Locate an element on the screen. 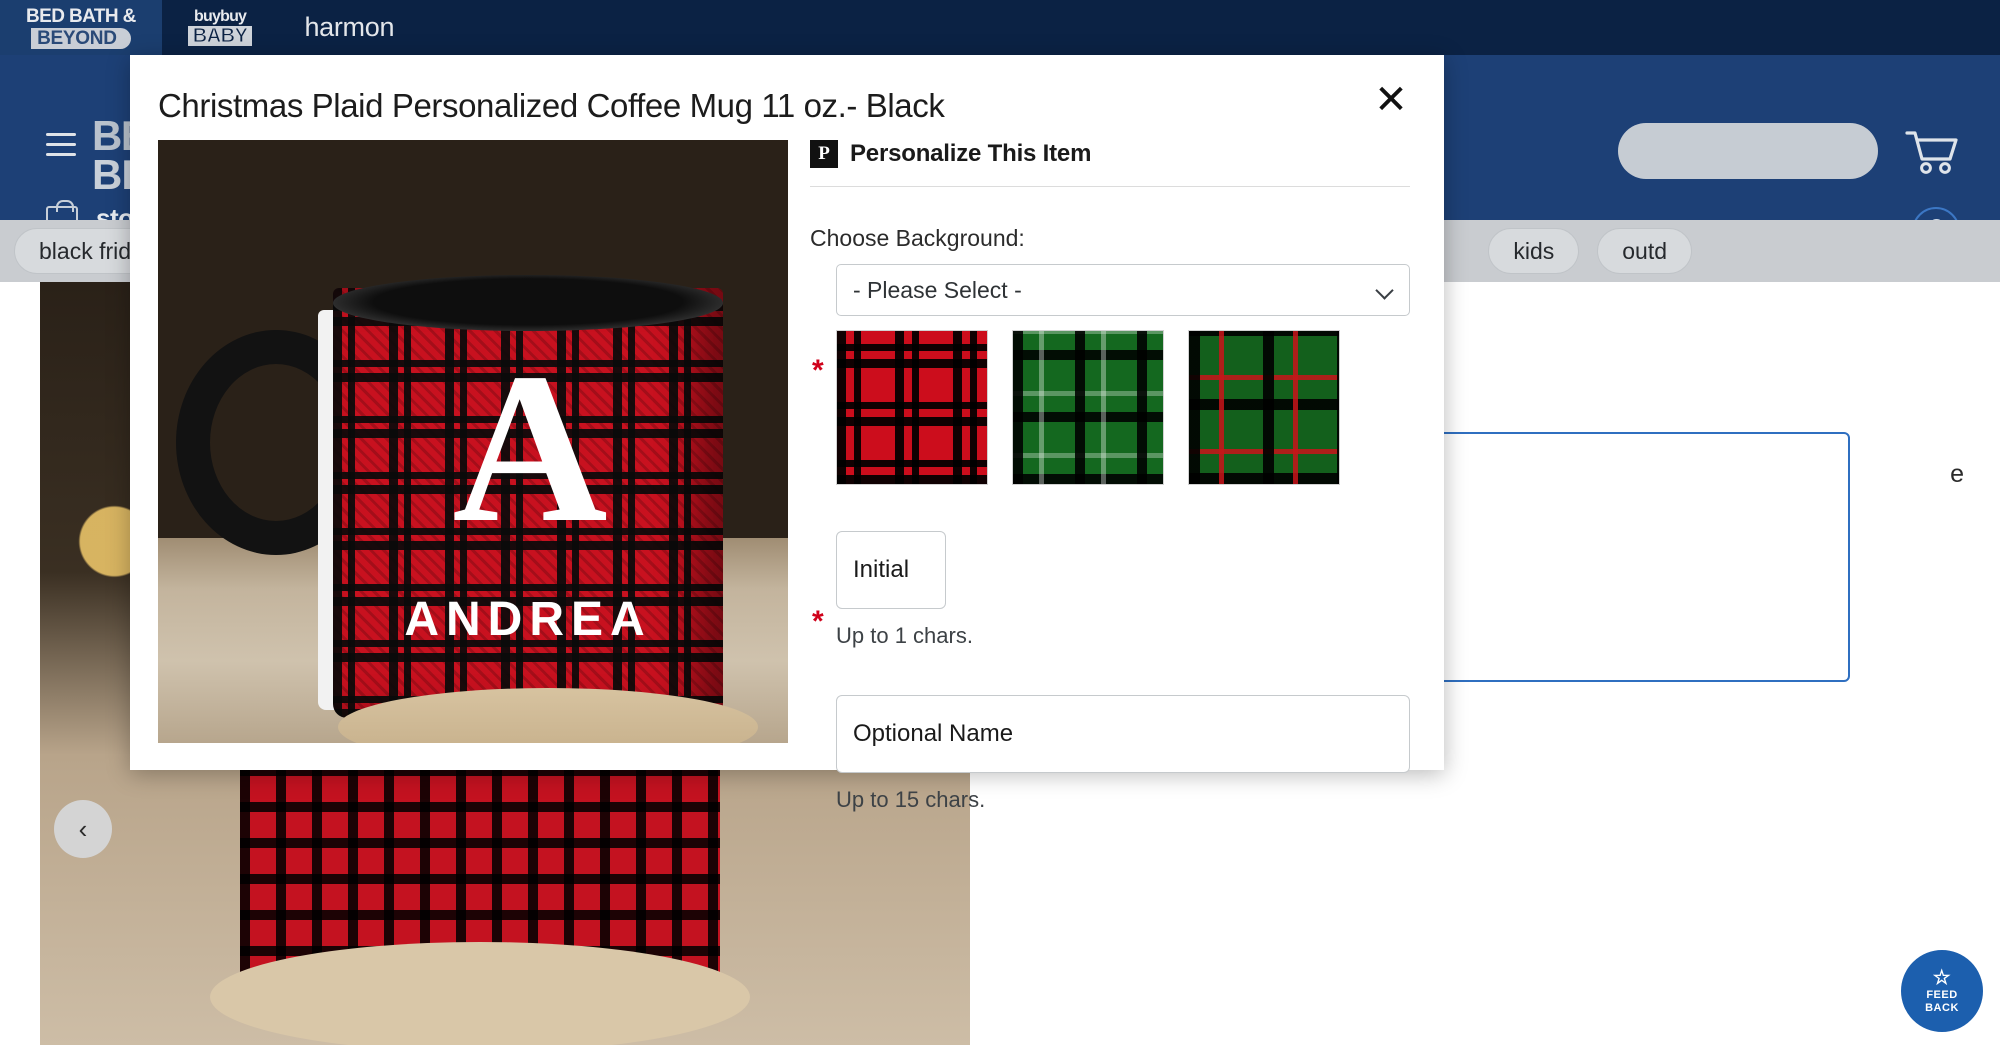  initial-help-text: Up to 1 chars. is located at coordinates (904, 635).